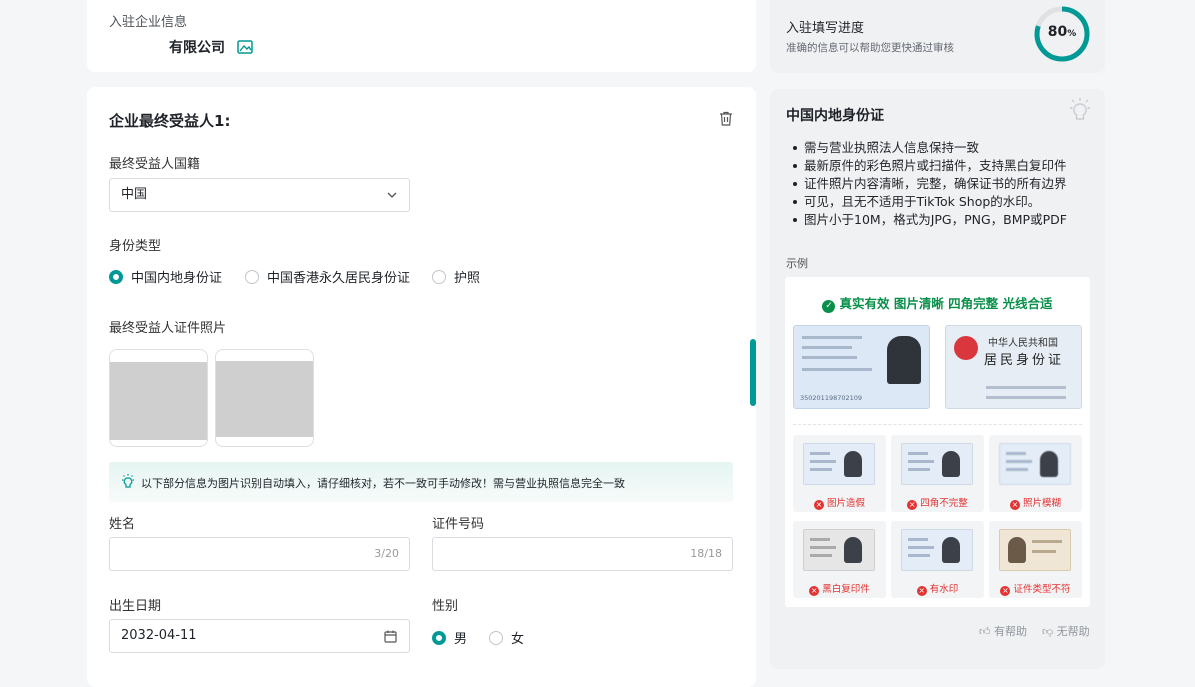  Describe the element at coordinates (168, 328) in the screenshot. I see `photos-label: 最终受益人证件照片` at that location.